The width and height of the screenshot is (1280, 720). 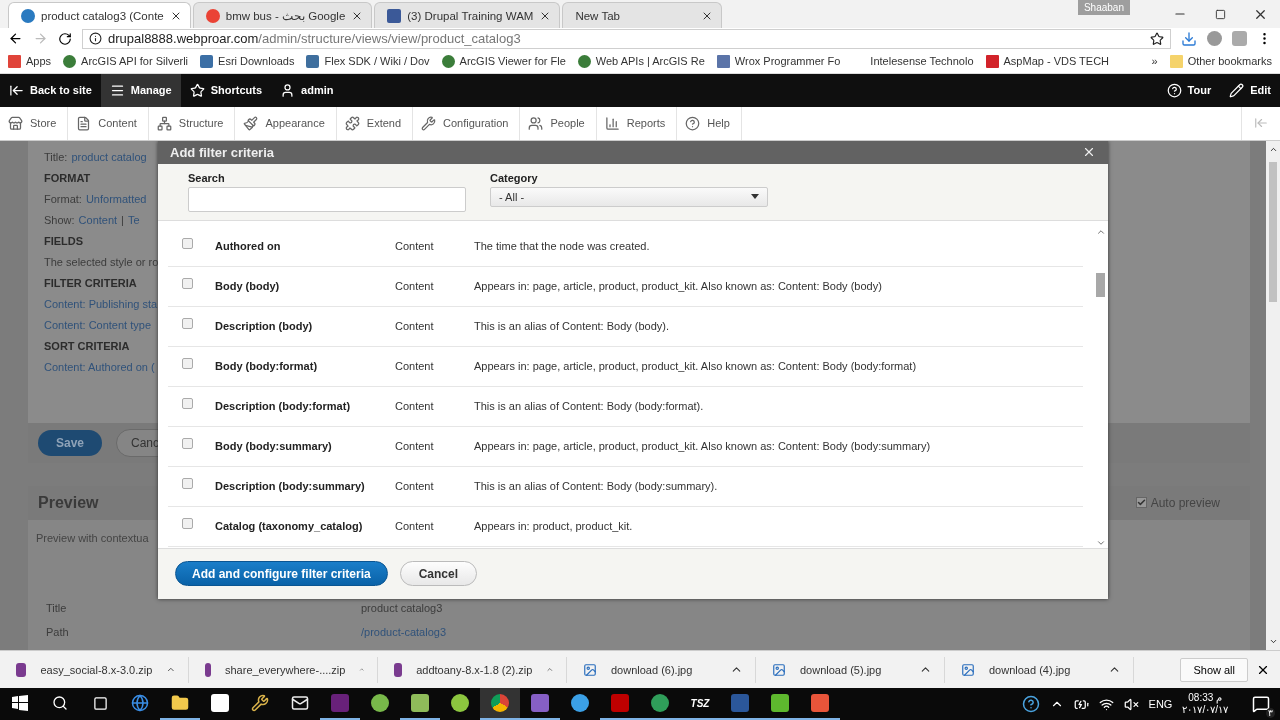 What do you see at coordinates (126, 61) in the screenshot?
I see `bookmark: ArcGIS API for Silverli` at bounding box center [126, 61].